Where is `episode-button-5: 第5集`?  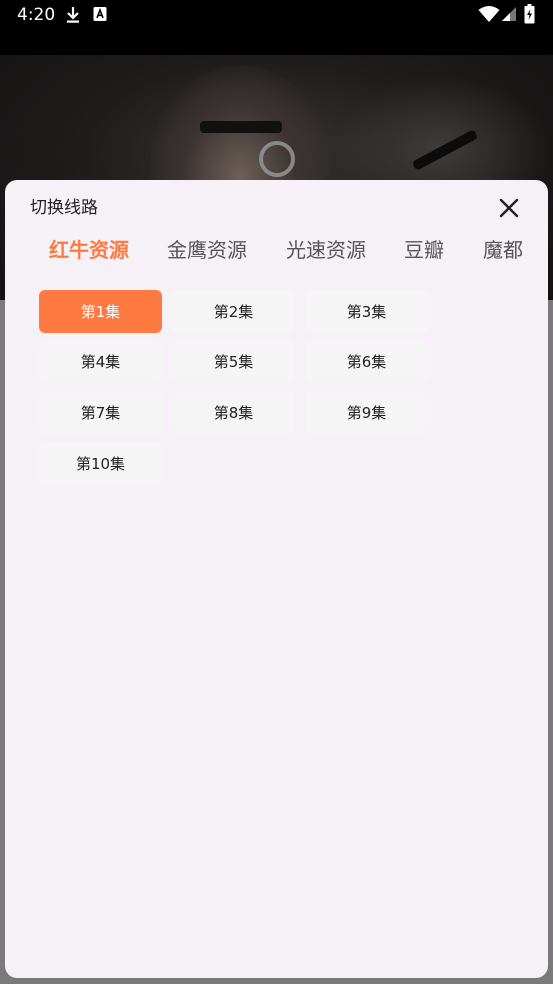 episode-button-5: 第5集 is located at coordinates (233, 361).